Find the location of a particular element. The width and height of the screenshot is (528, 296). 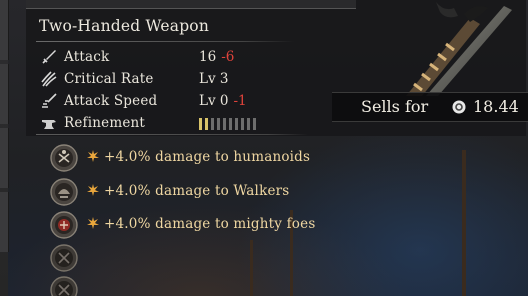

stat-attack: Attack 16 -6 is located at coordinates (190, 57).